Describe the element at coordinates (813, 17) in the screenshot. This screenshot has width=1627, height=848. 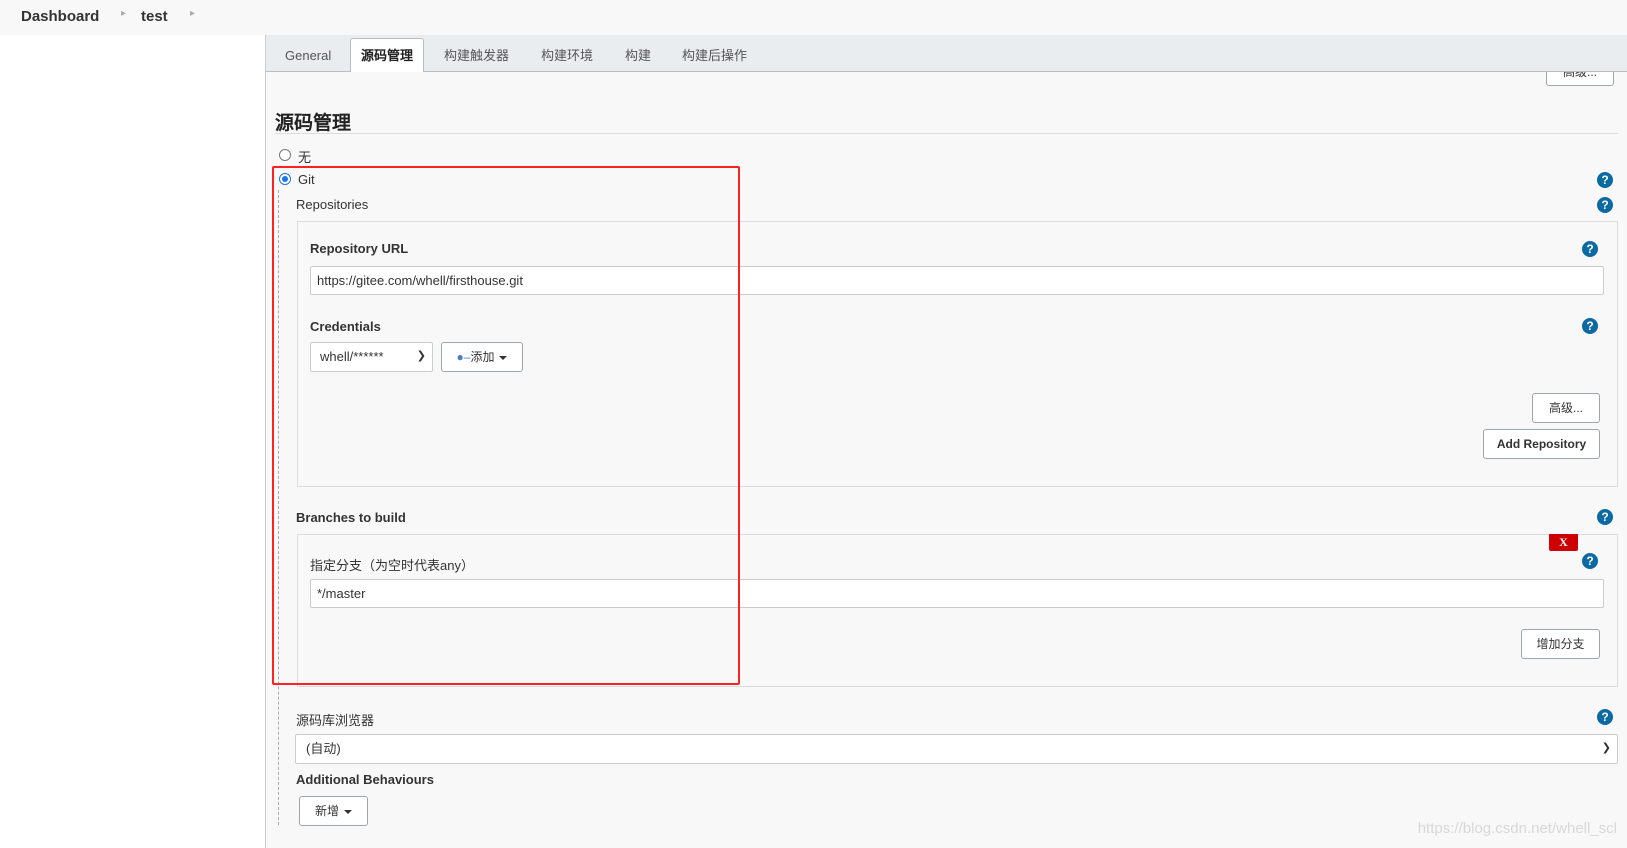
I see `breadcrumb-bar` at that location.